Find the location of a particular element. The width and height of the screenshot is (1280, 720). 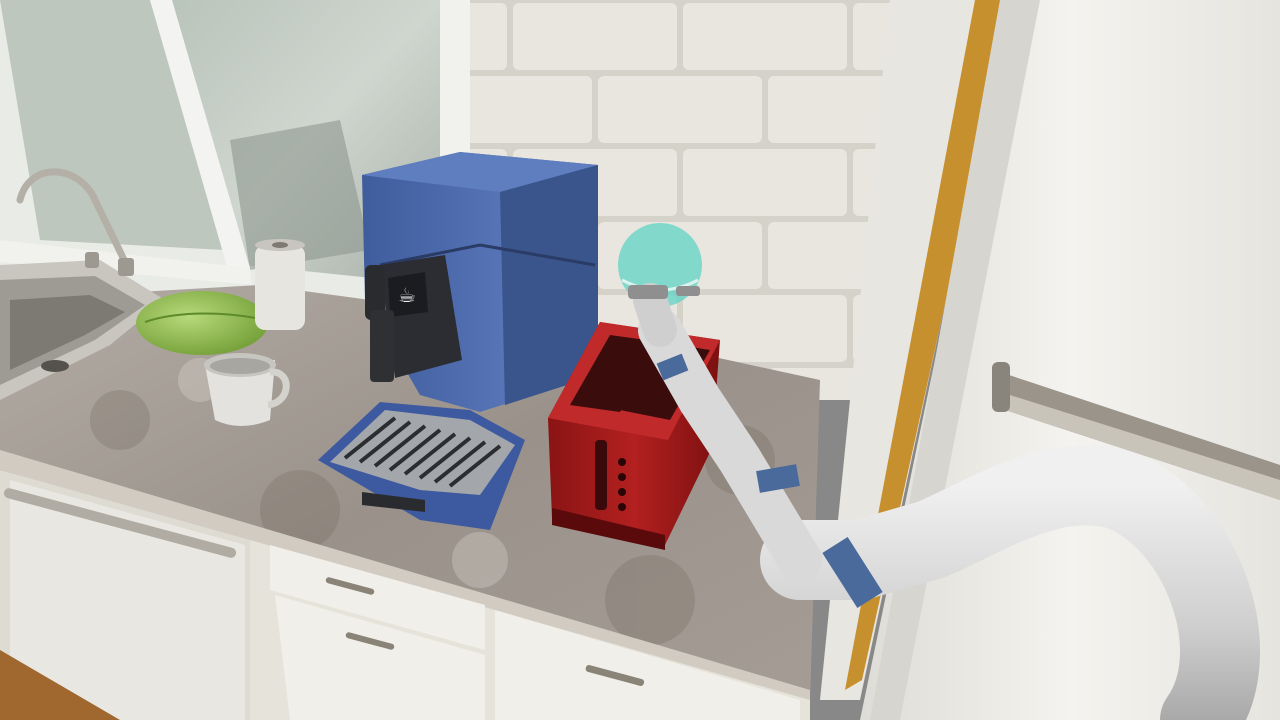

lettuce is located at coordinates (202, 323).